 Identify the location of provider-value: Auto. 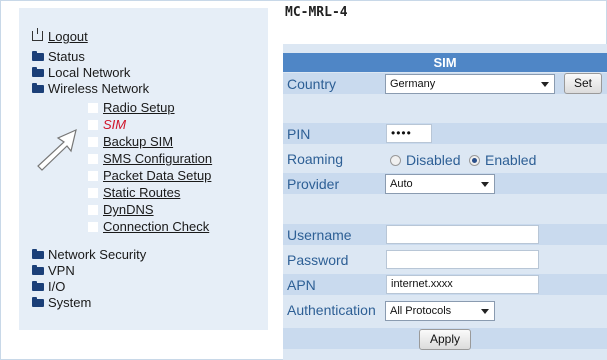
(401, 184).